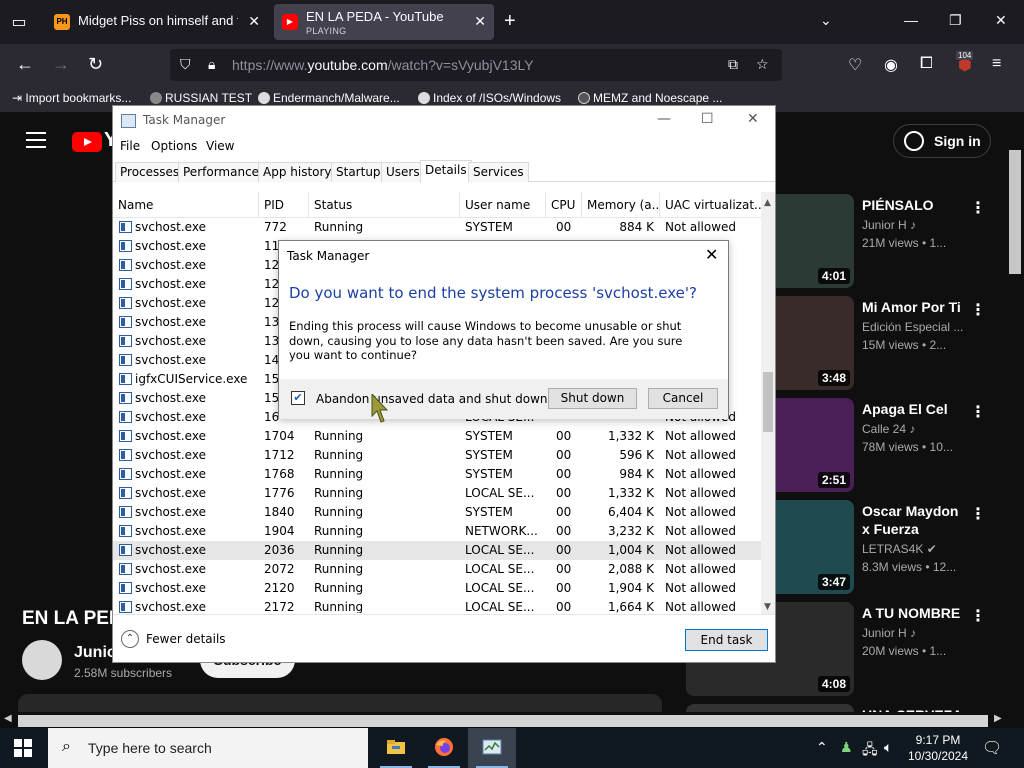 The image size is (1024, 768). What do you see at coordinates (955, 20) in the screenshot?
I see `maximize-icon: ❐` at bounding box center [955, 20].